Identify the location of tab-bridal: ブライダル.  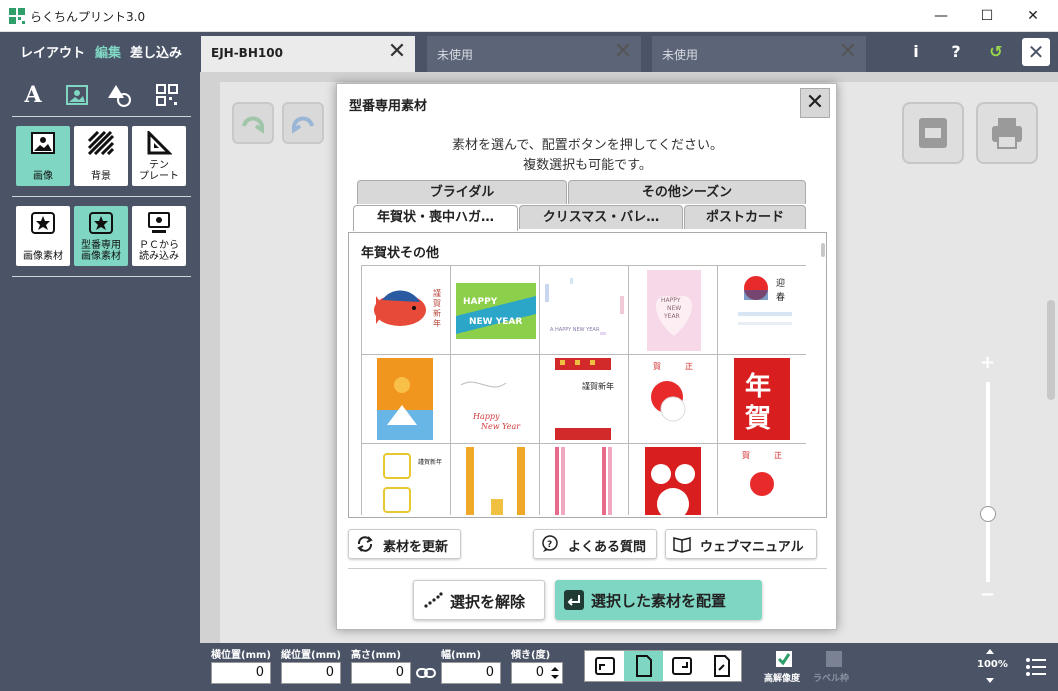
(462, 192).